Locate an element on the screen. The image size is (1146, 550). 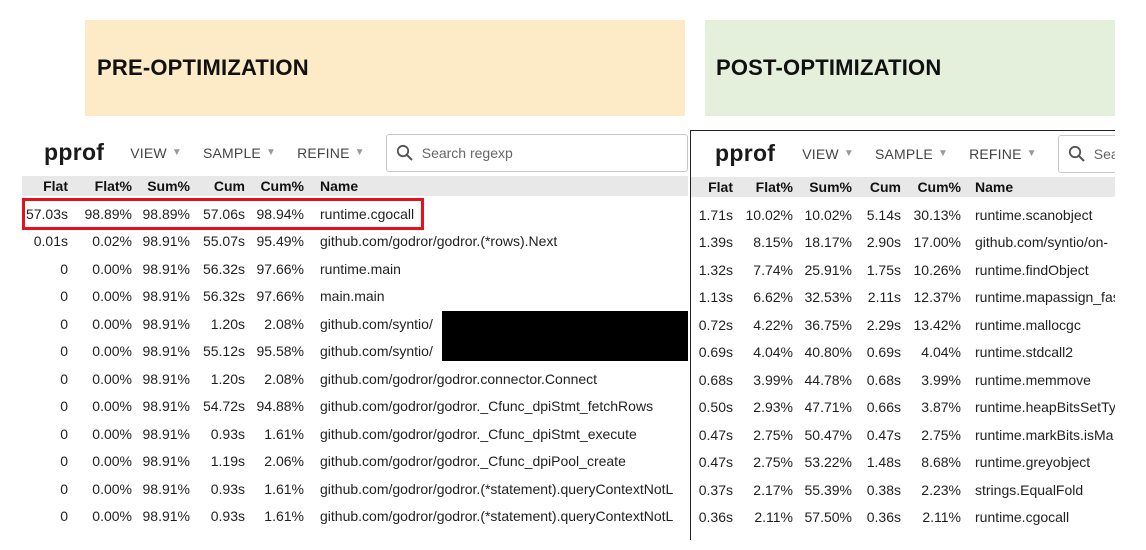
cell-sum-pct: 57.50% is located at coordinates (828, 517).